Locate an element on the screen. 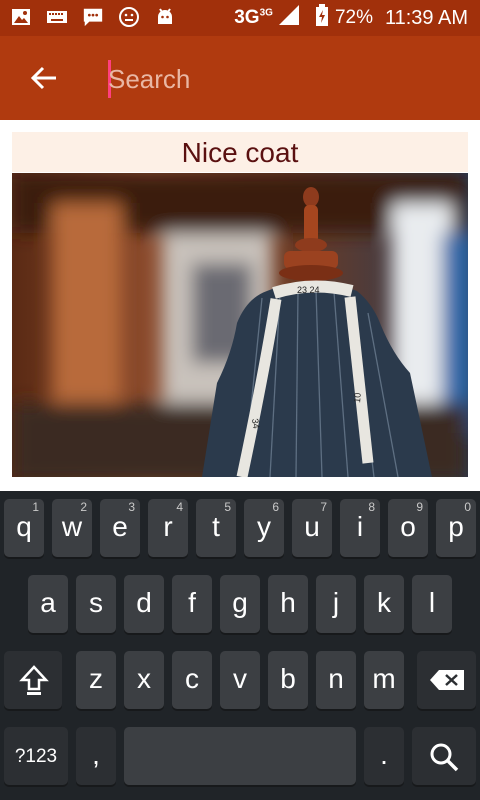 This screenshot has width=480, height=800. battery-percent: 72% is located at coordinates (353, 17).